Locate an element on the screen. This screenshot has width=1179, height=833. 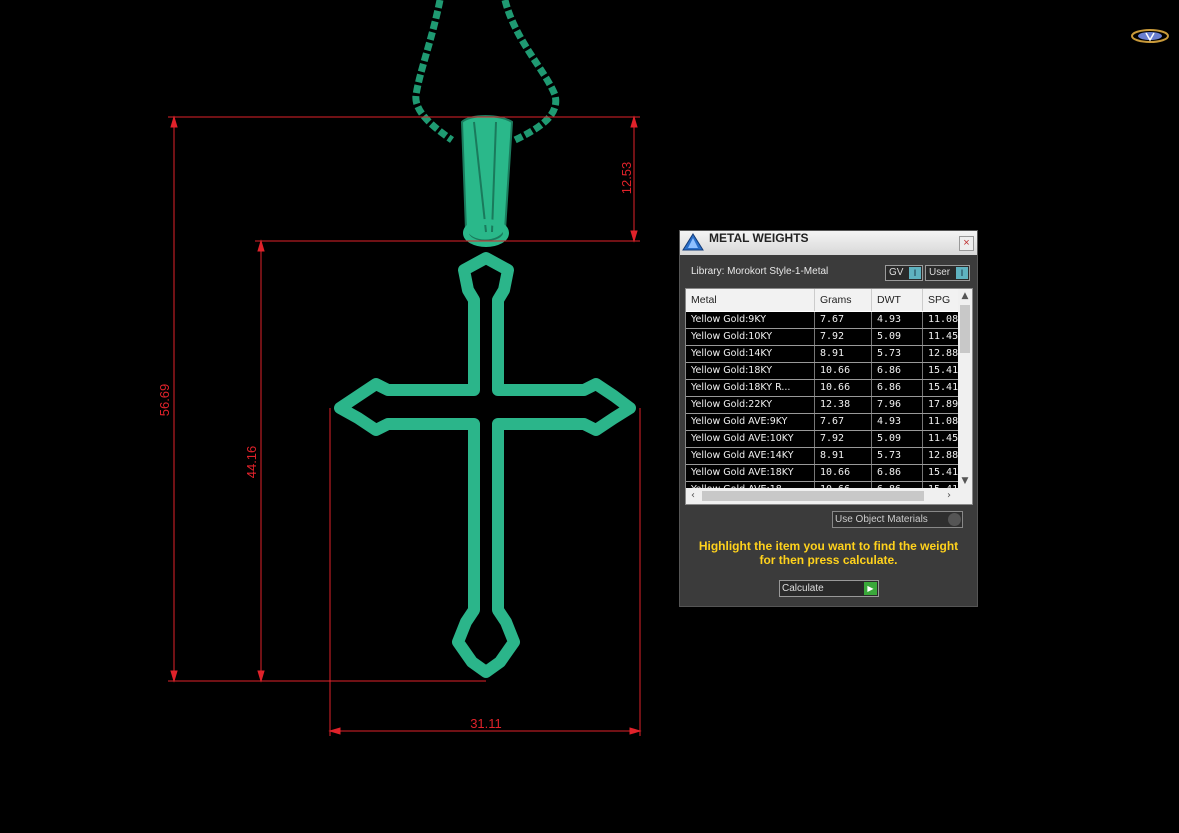
table-row: Yellow Gold AVE:18KY 10.66 6.86 15.41 is located at coordinates (824, 473).